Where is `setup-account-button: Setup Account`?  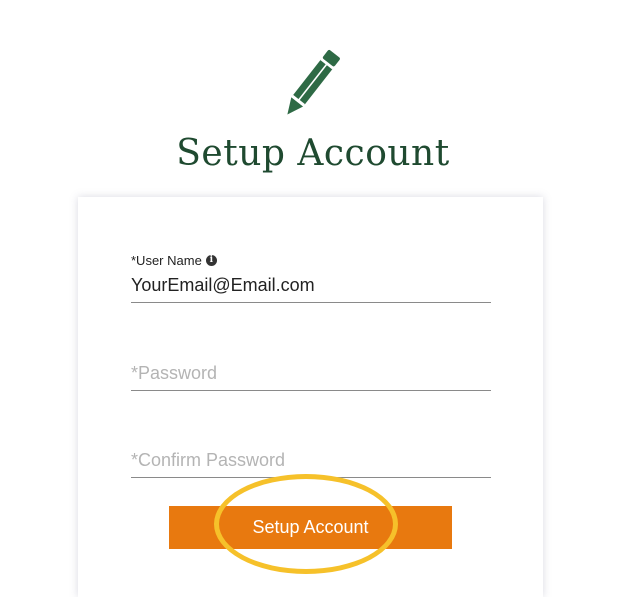
setup-account-button: Setup Account is located at coordinates (310, 527).